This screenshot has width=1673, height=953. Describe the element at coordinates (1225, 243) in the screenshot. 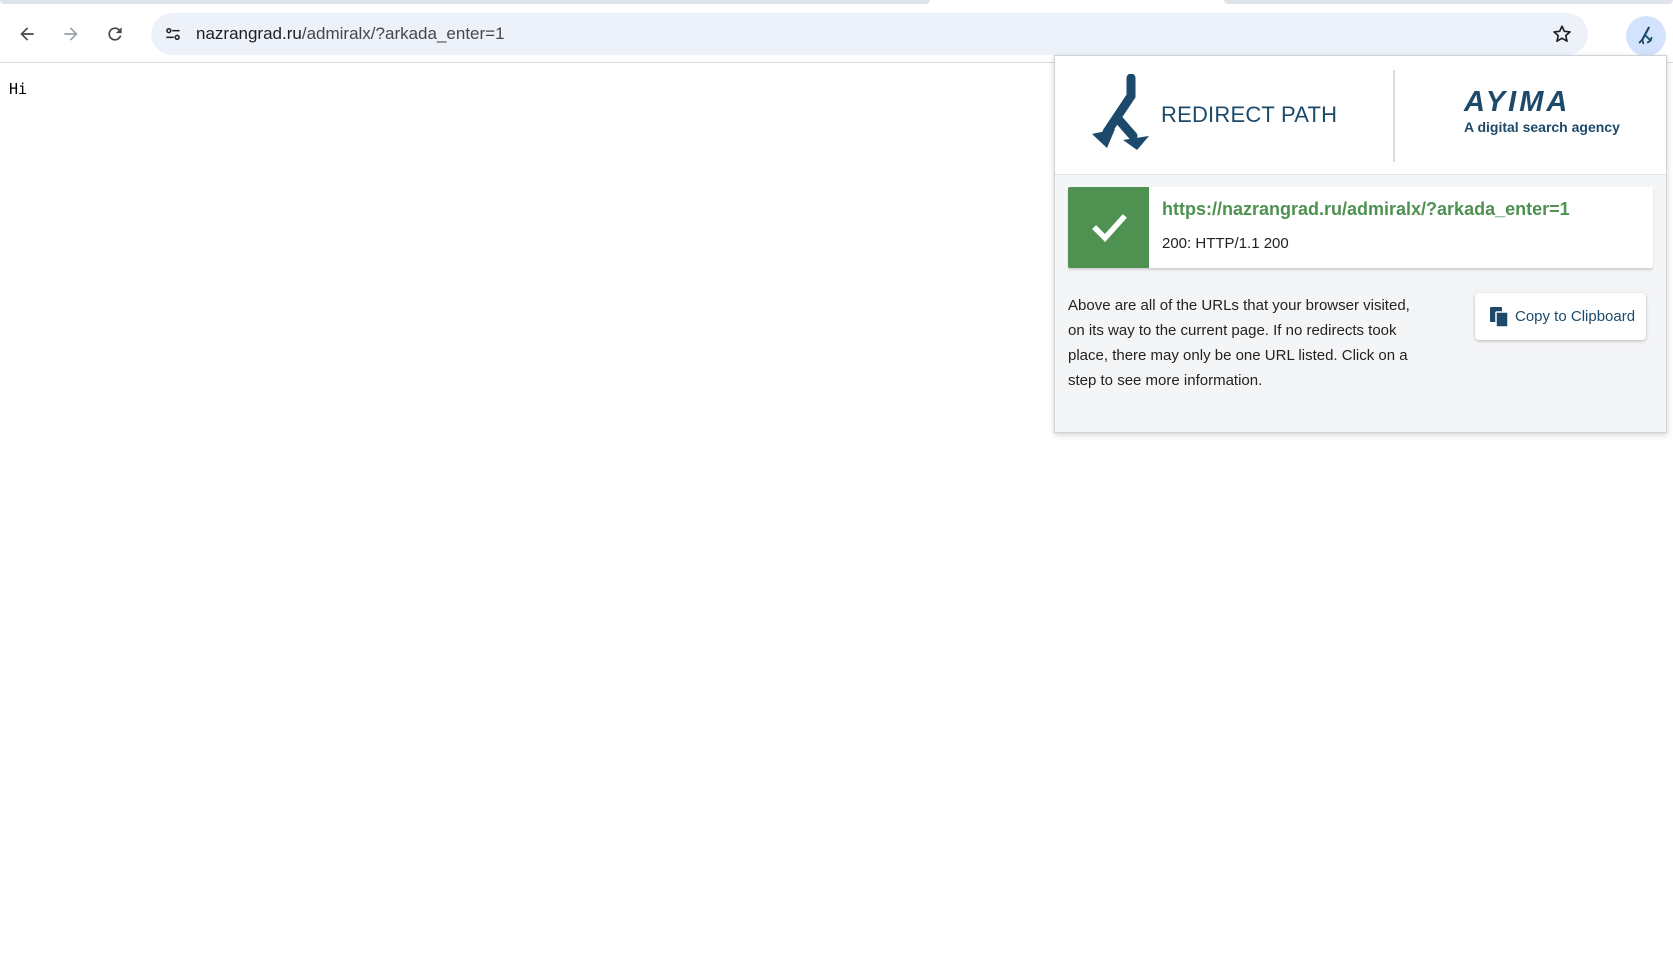

I see `step-status: 200: HTTP/1.1 200` at that location.